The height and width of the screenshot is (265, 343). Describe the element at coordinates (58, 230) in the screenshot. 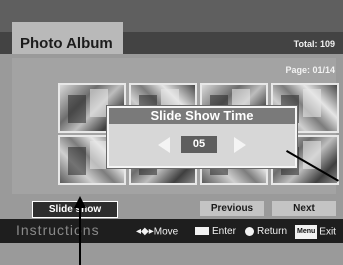

I see `instructions-label: Instructions` at that location.